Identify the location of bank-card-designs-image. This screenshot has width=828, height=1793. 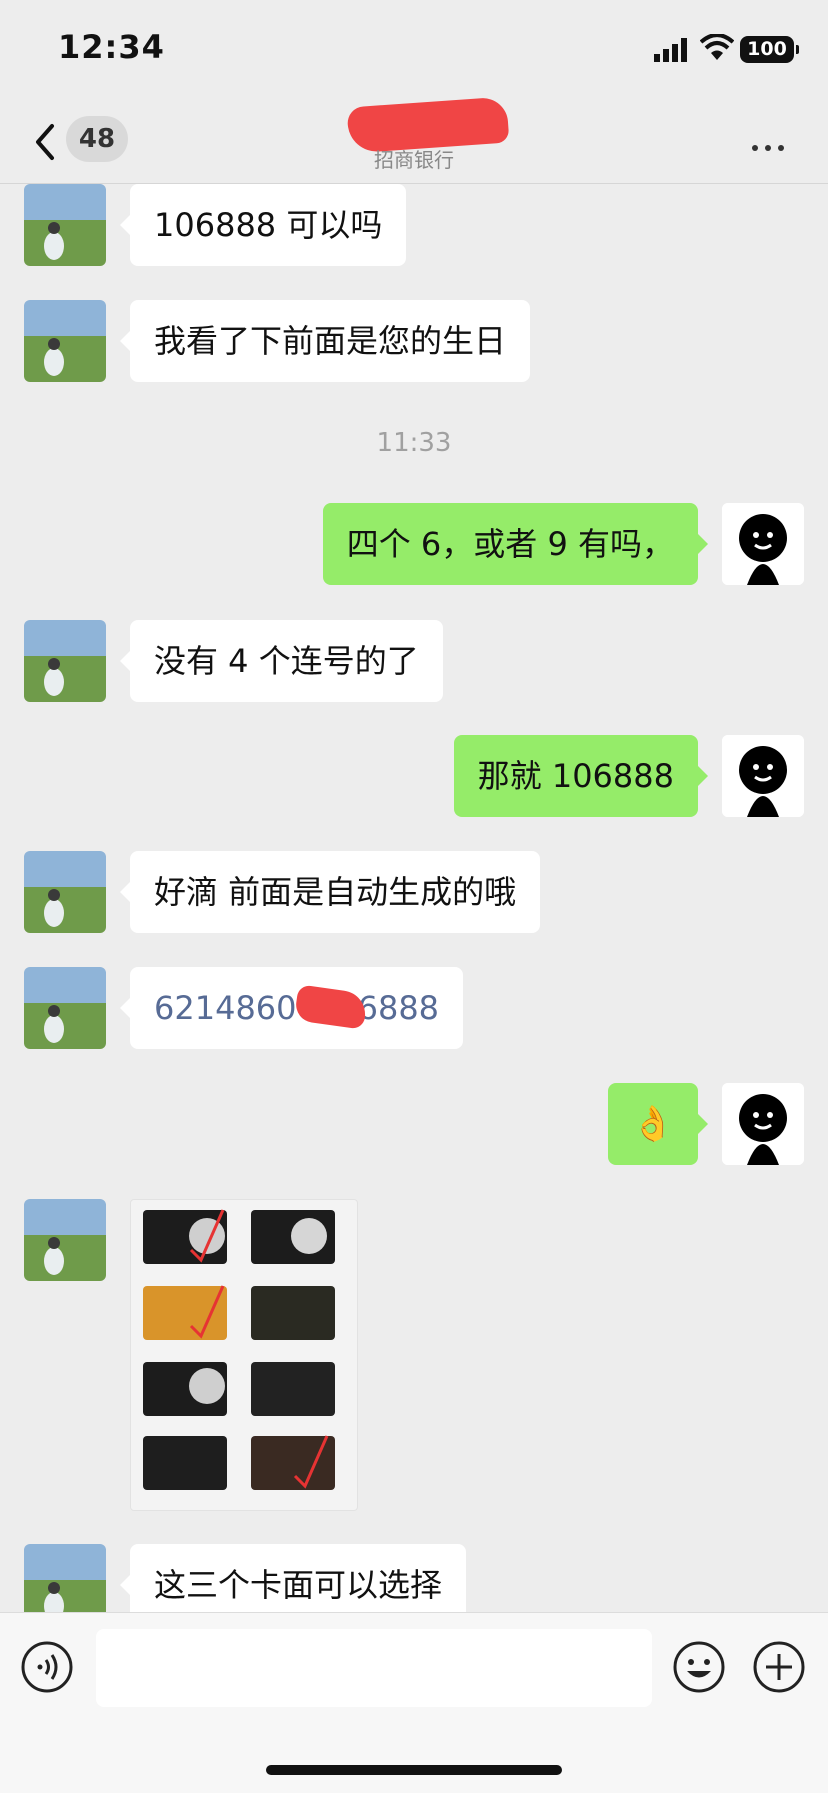
(244, 1355).